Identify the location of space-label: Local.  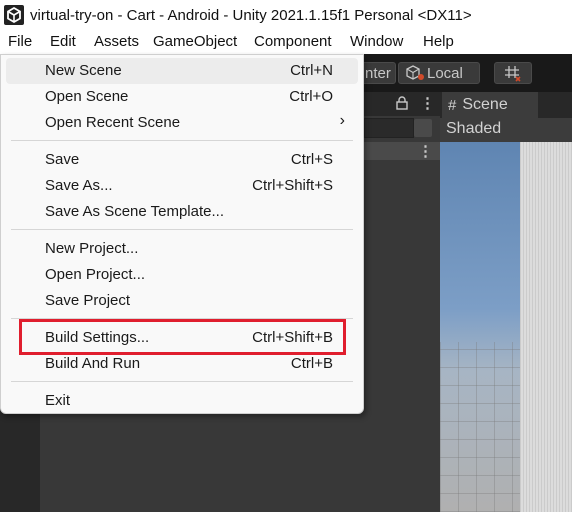
(445, 73).